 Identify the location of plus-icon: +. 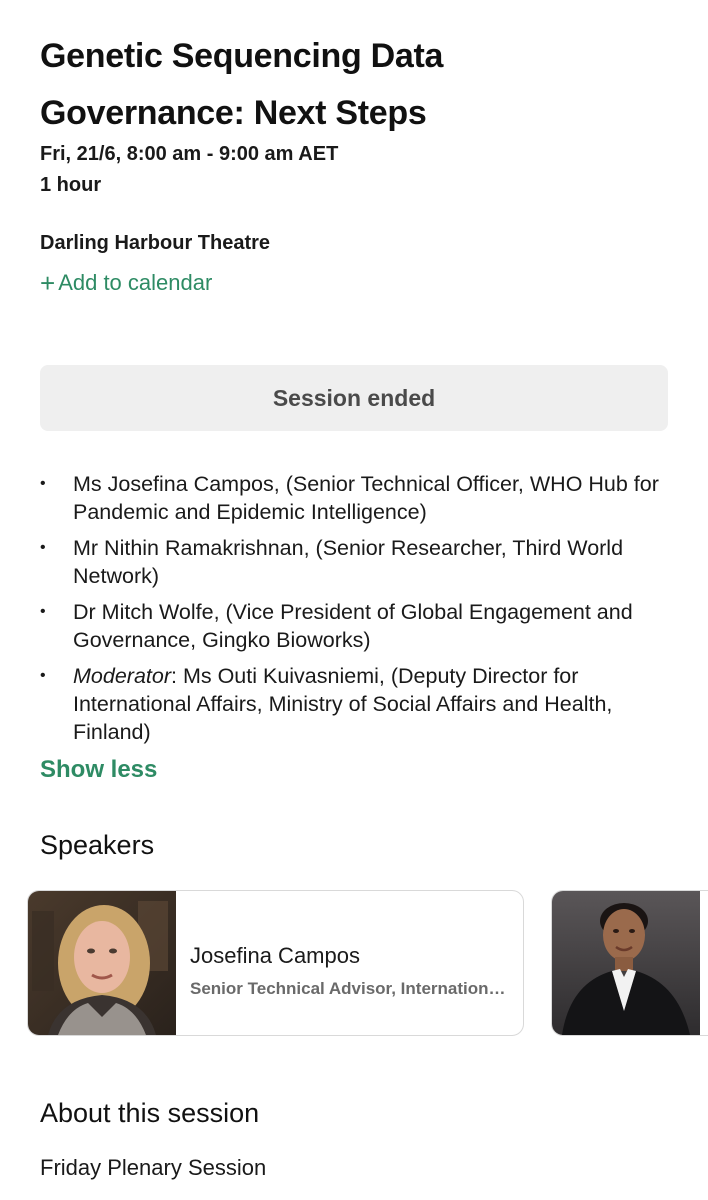
(48, 283).